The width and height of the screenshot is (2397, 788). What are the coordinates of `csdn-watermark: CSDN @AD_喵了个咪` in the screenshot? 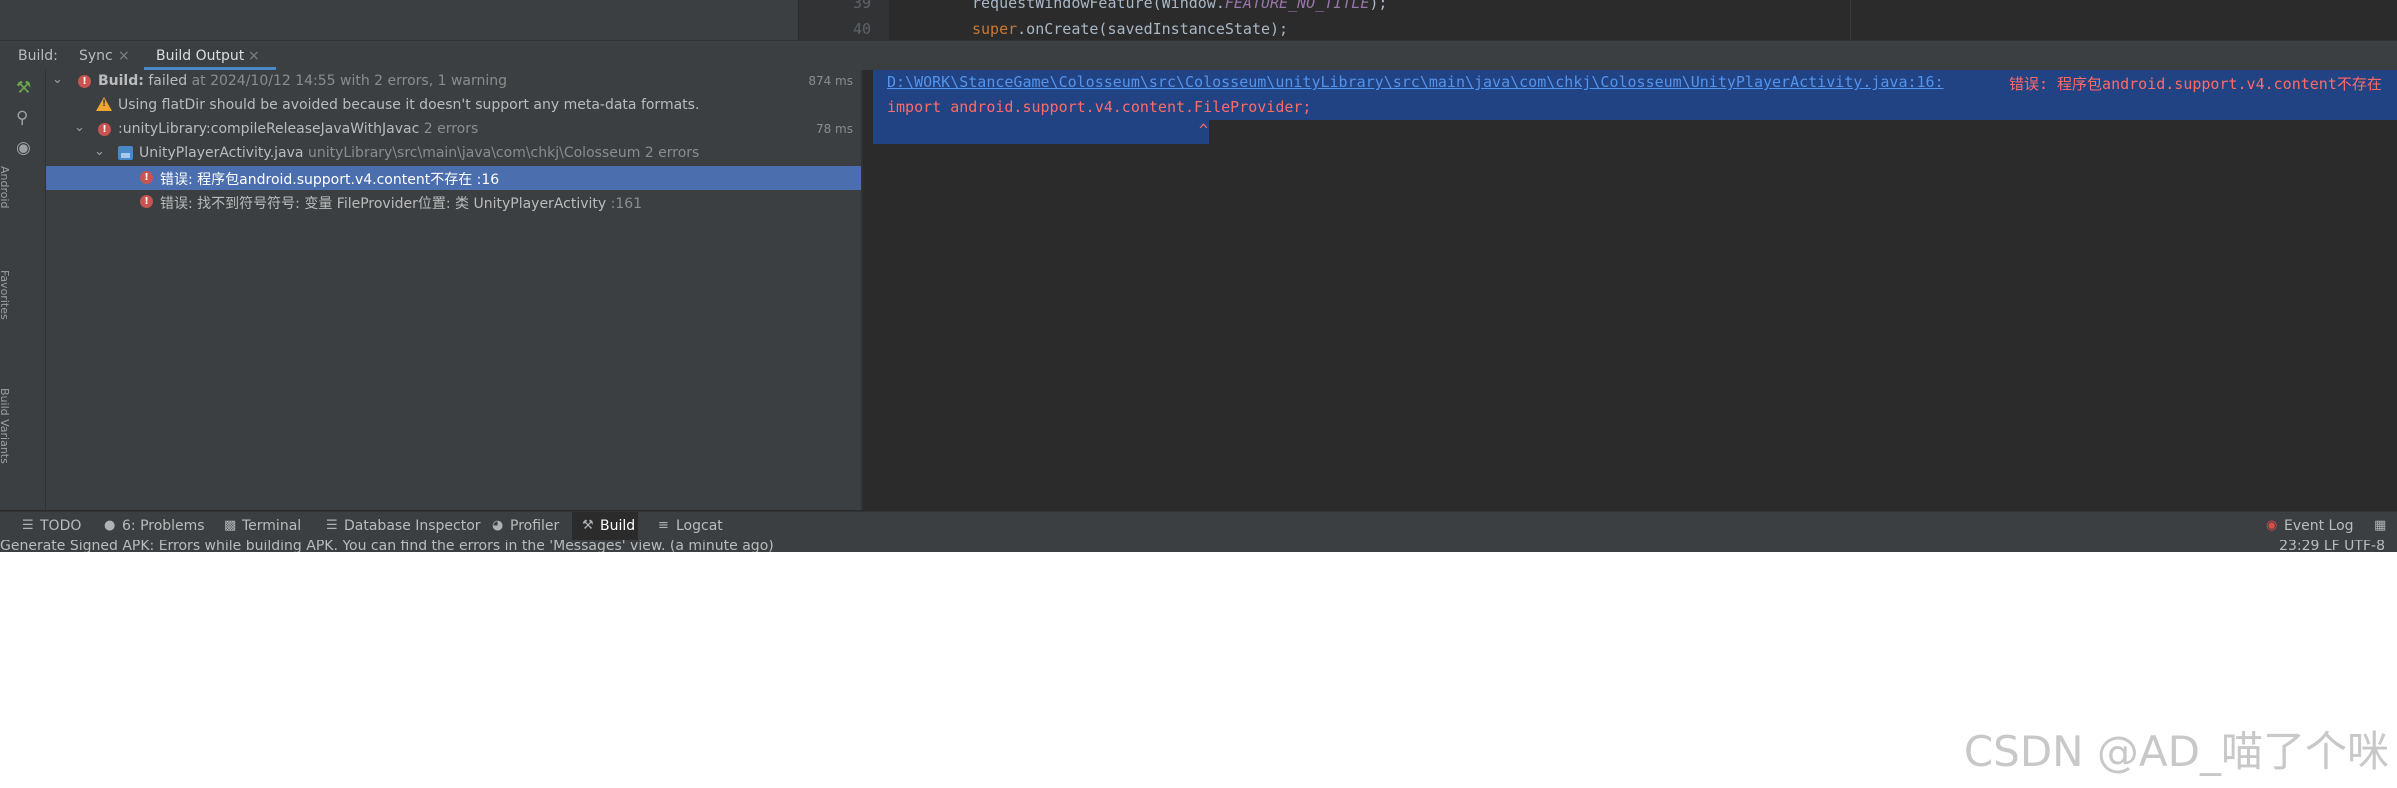 It's located at (2176, 751).